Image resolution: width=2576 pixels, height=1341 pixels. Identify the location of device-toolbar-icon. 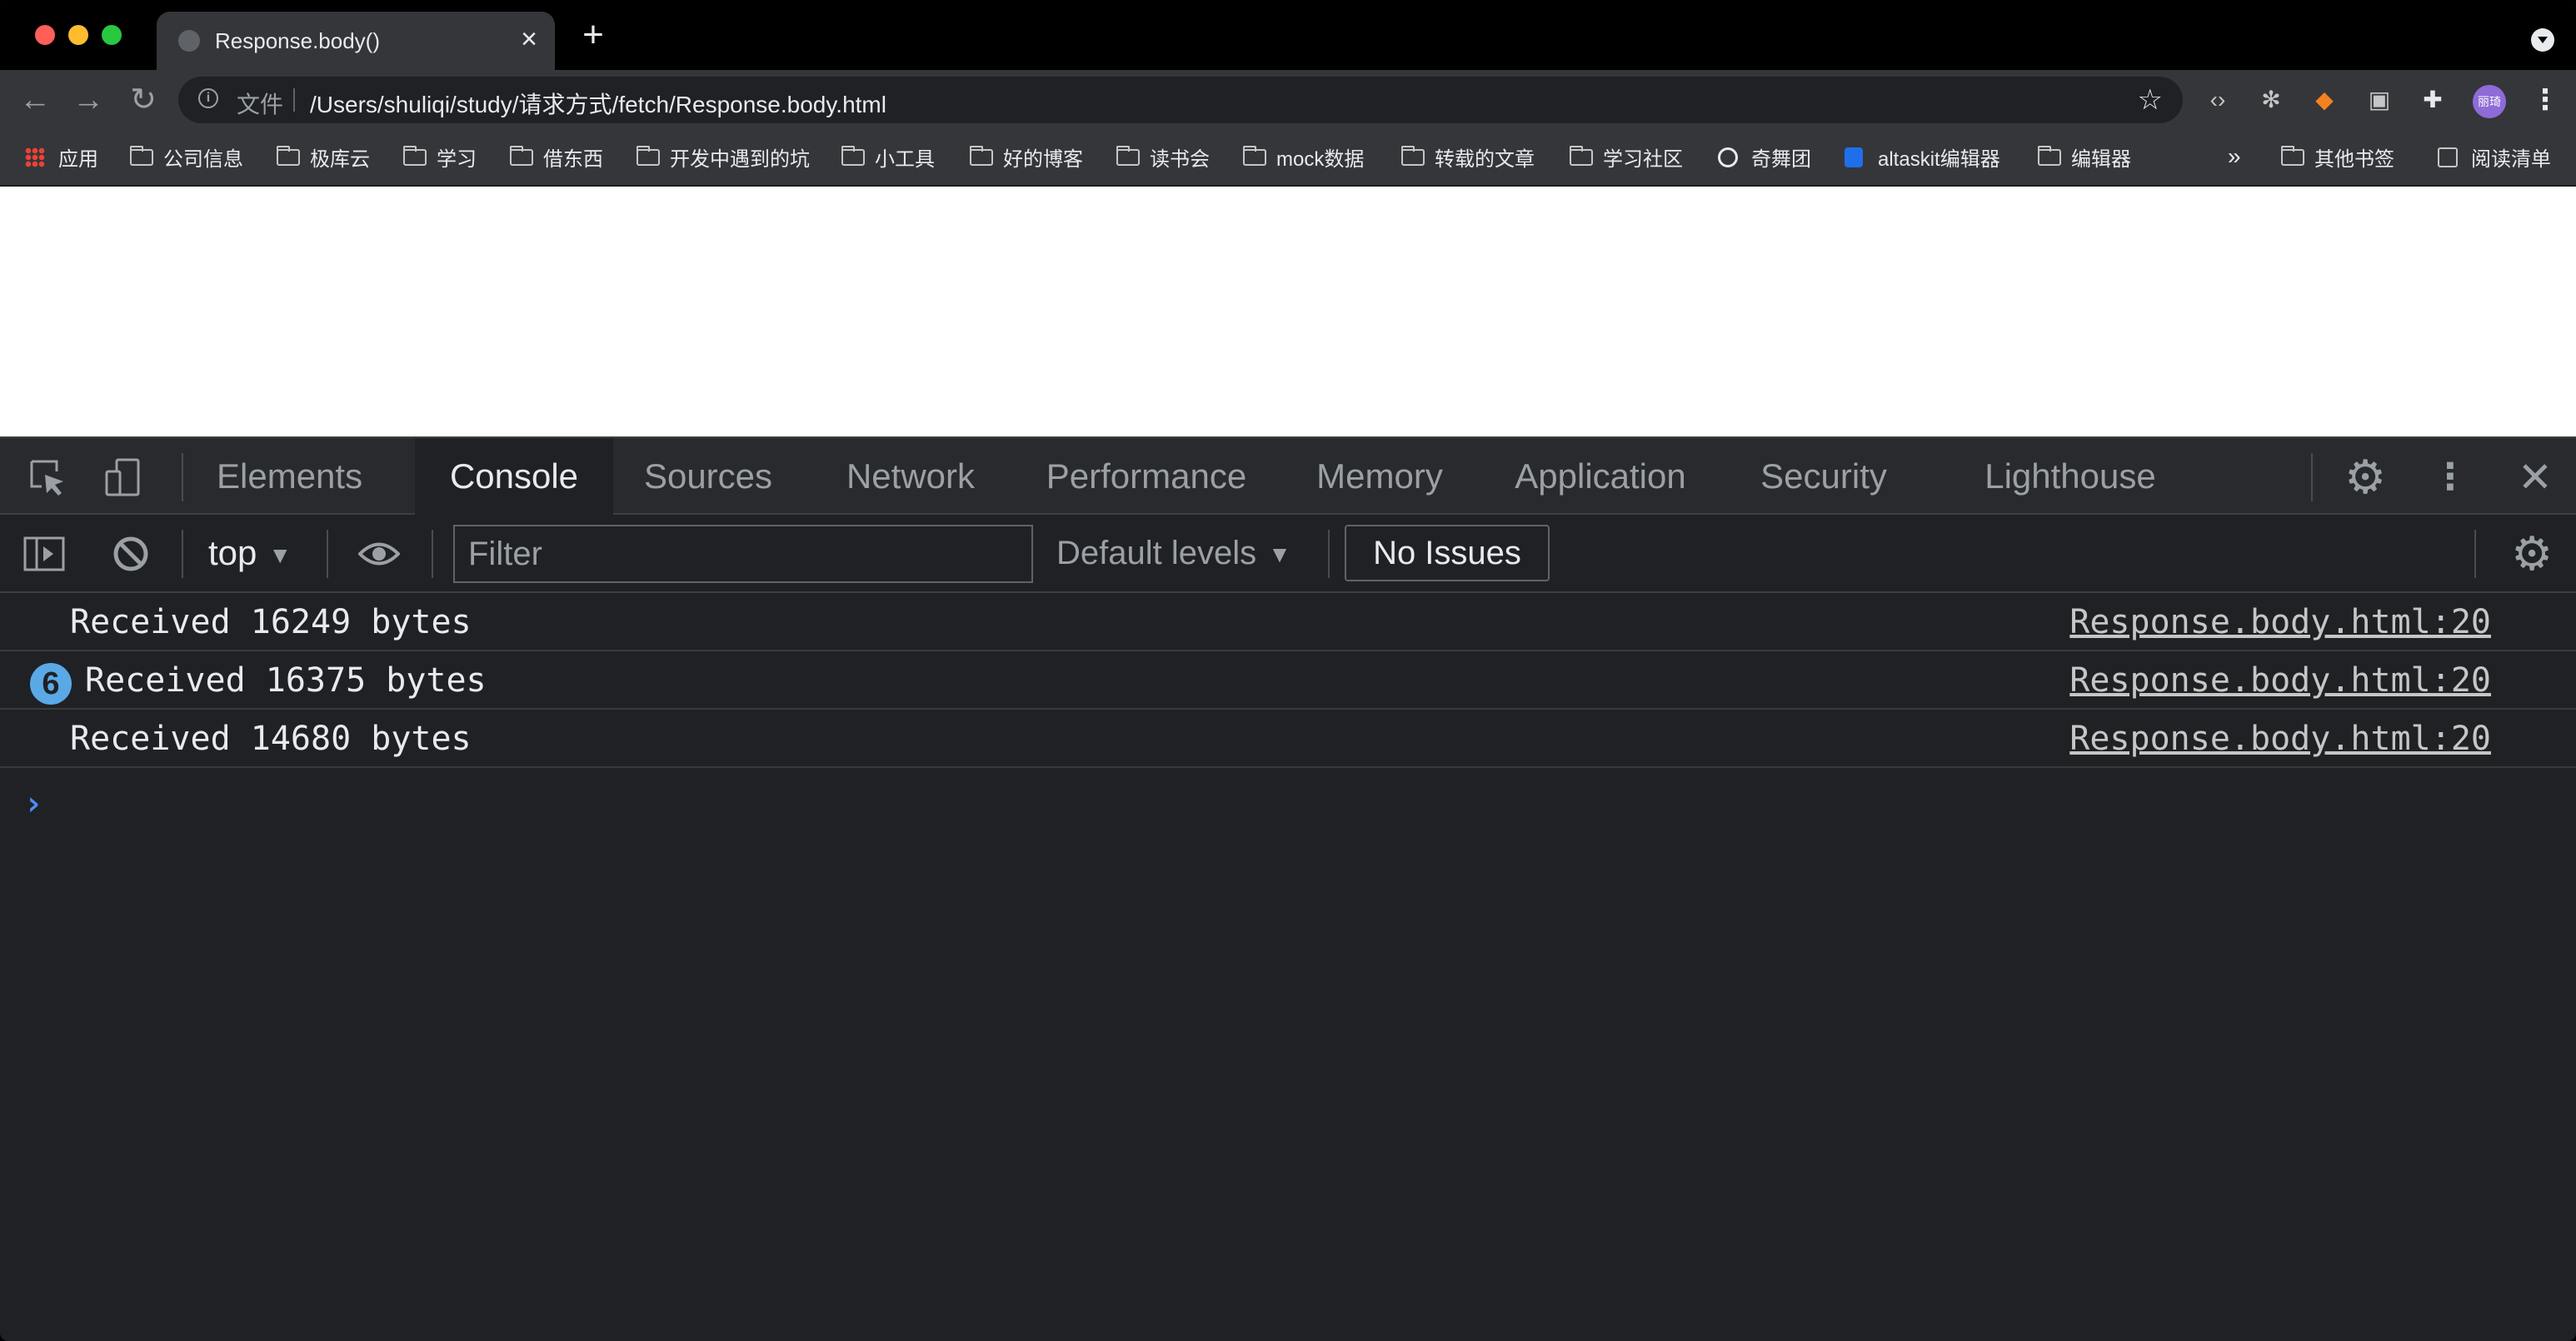
(124, 477).